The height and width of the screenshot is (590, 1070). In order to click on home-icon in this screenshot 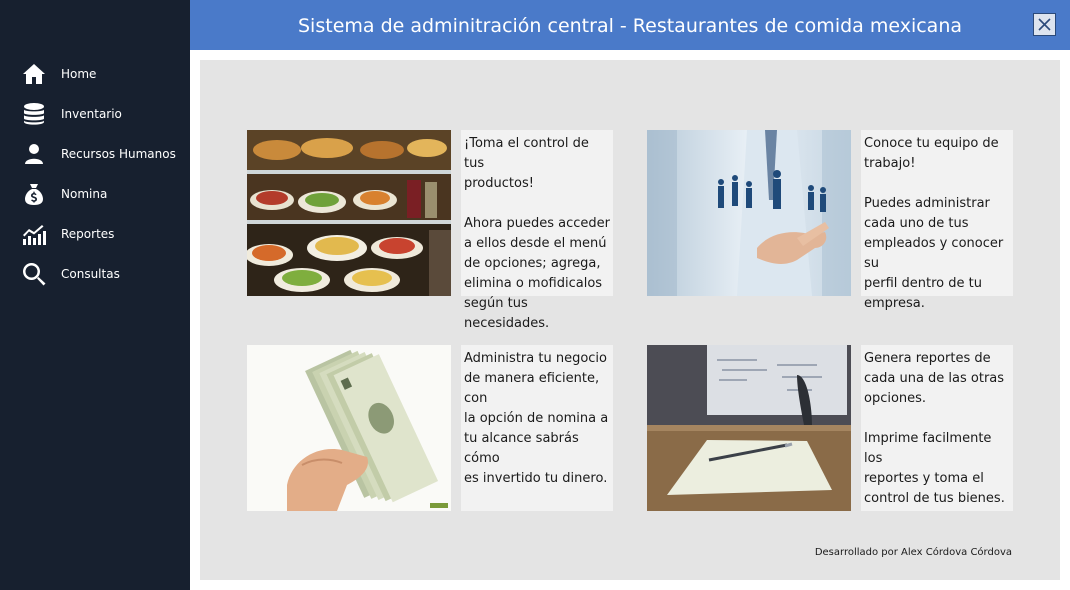, I will do `click(34, 74)`.